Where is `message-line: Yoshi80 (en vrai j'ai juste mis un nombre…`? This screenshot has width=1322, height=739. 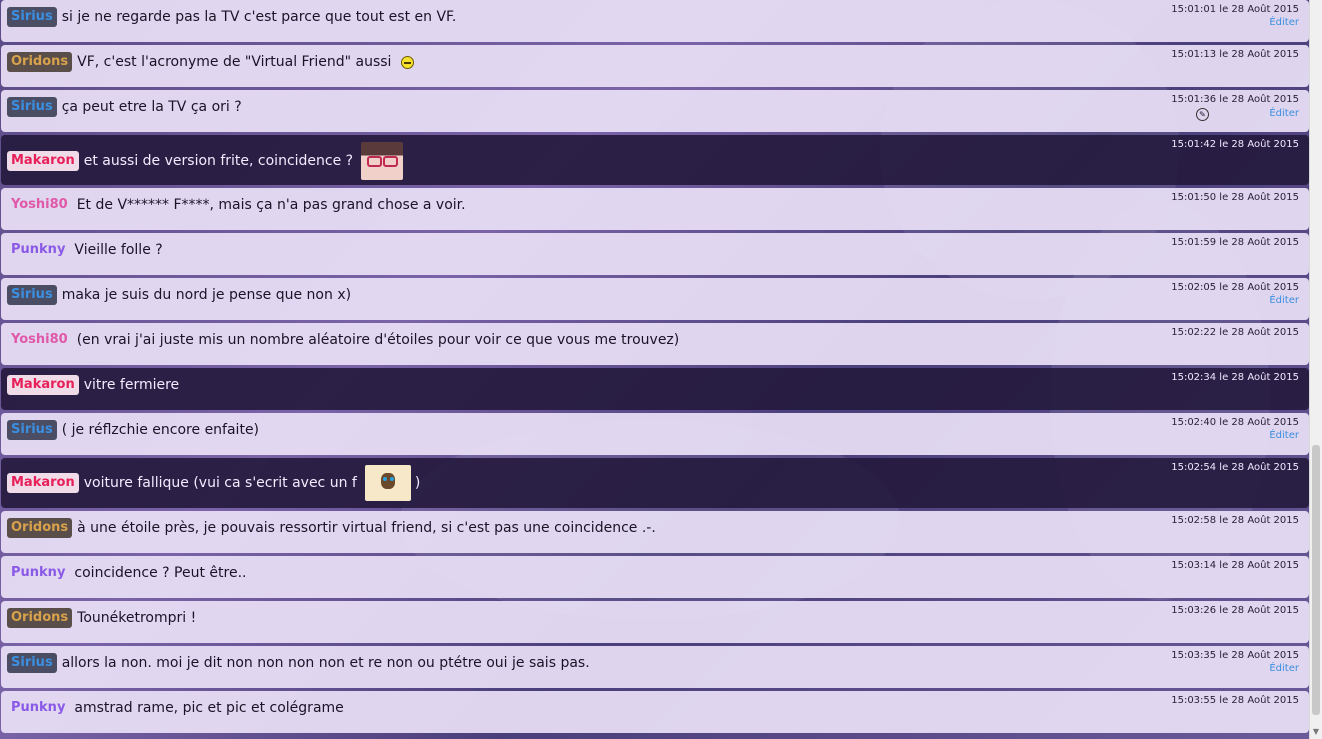
message-line: Yoshi80 (en vrai j'ai juste mis un nombre… is located at coordinates (343, 340).